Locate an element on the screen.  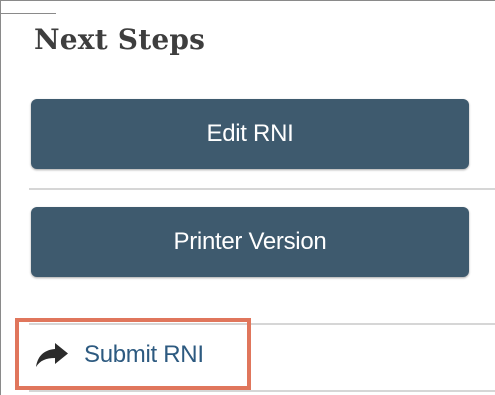
printer-version-button-label: Printer Version is located at coordinates (250, 241).